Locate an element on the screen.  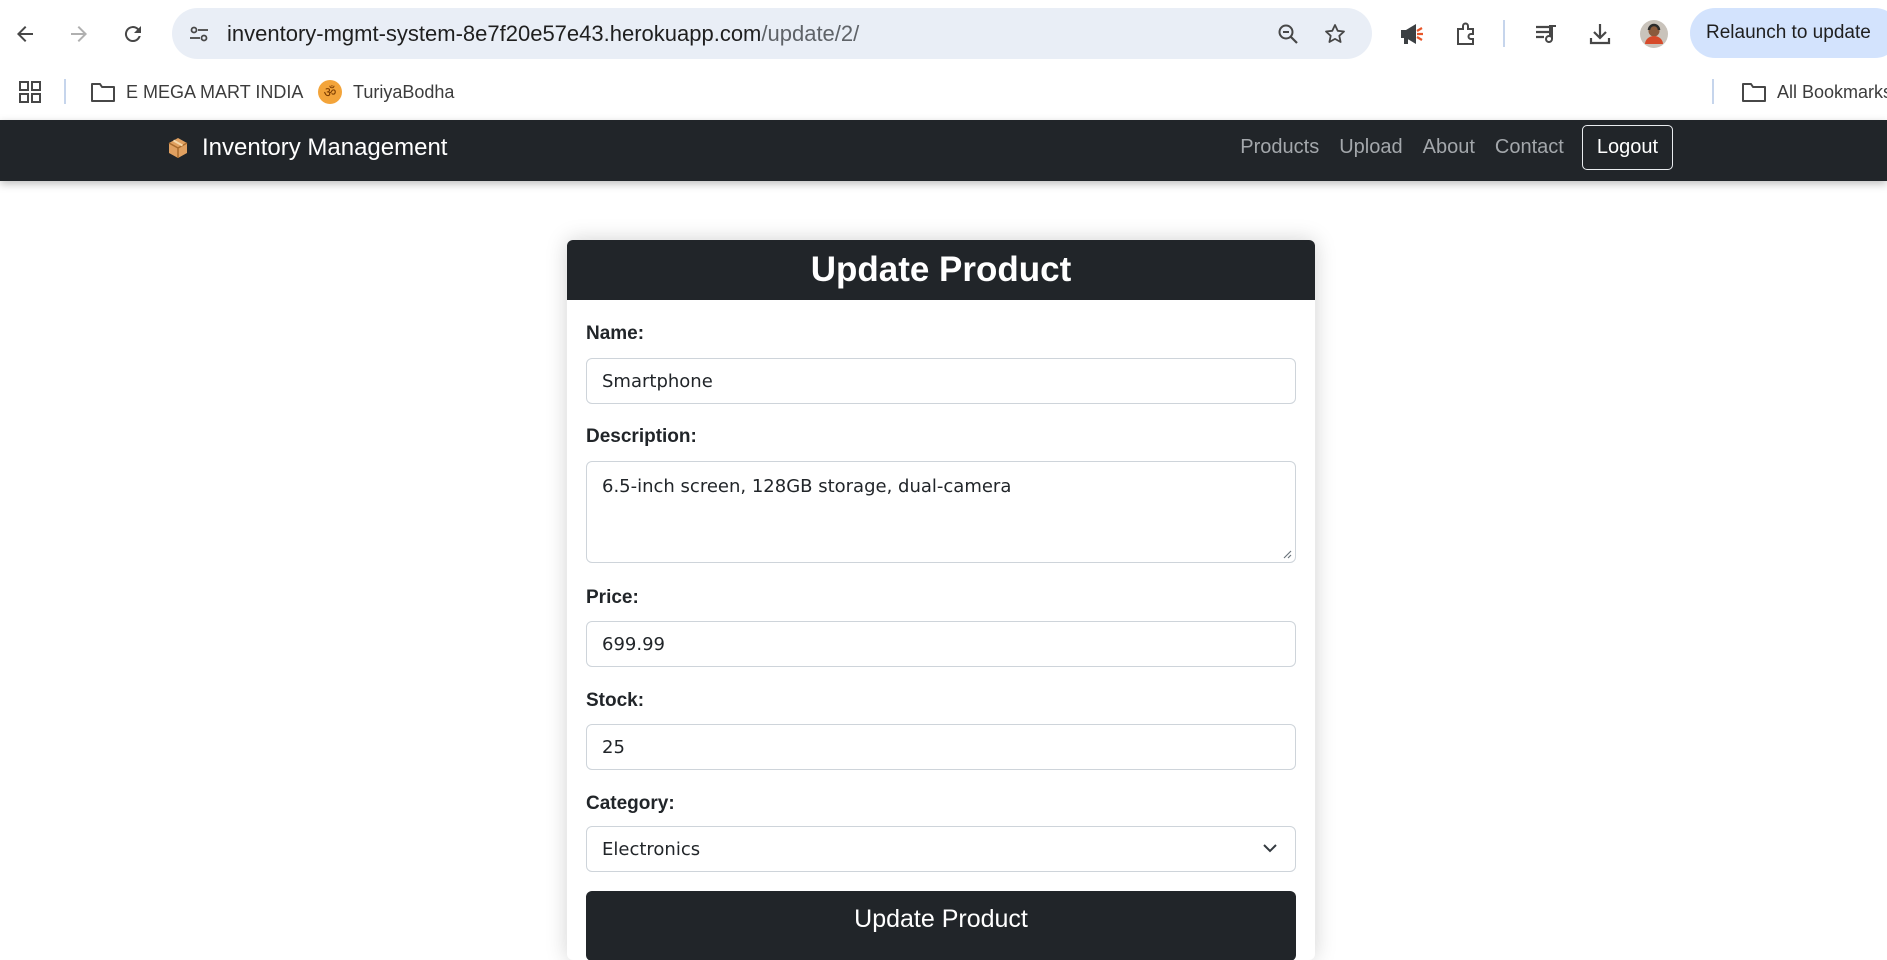
bookmark-star-icon is located at coordinates (1335, 34).